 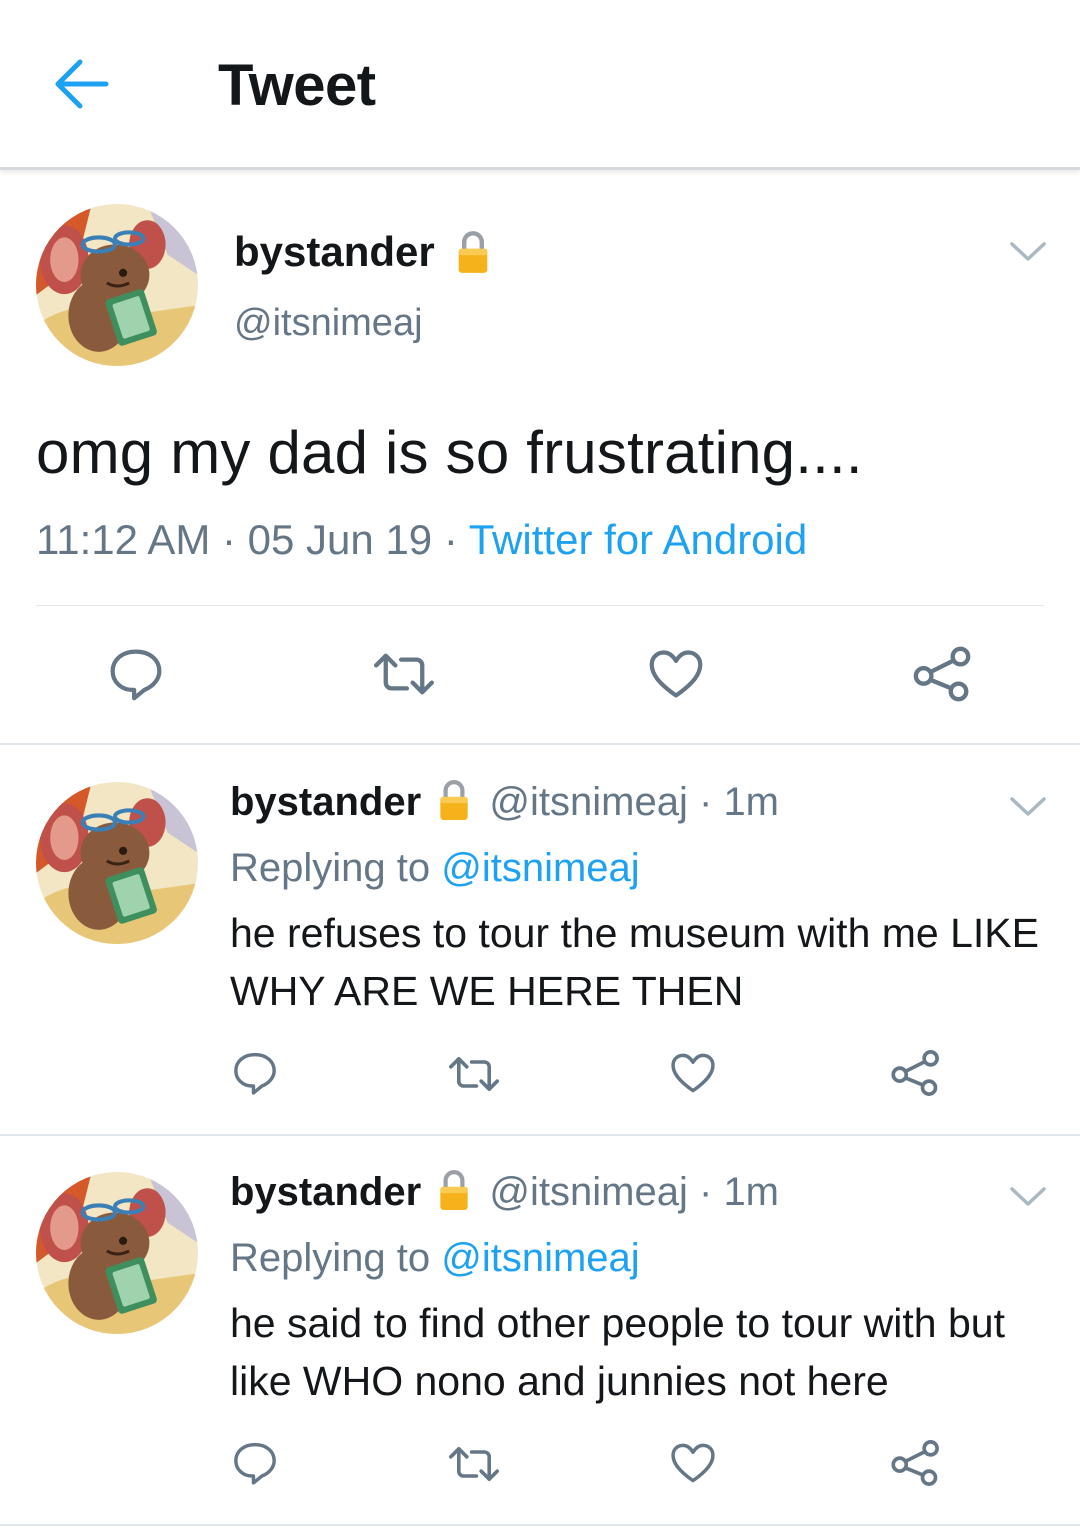 I want to click on top-app-bar: Tweet, so click(x=540, y=85).